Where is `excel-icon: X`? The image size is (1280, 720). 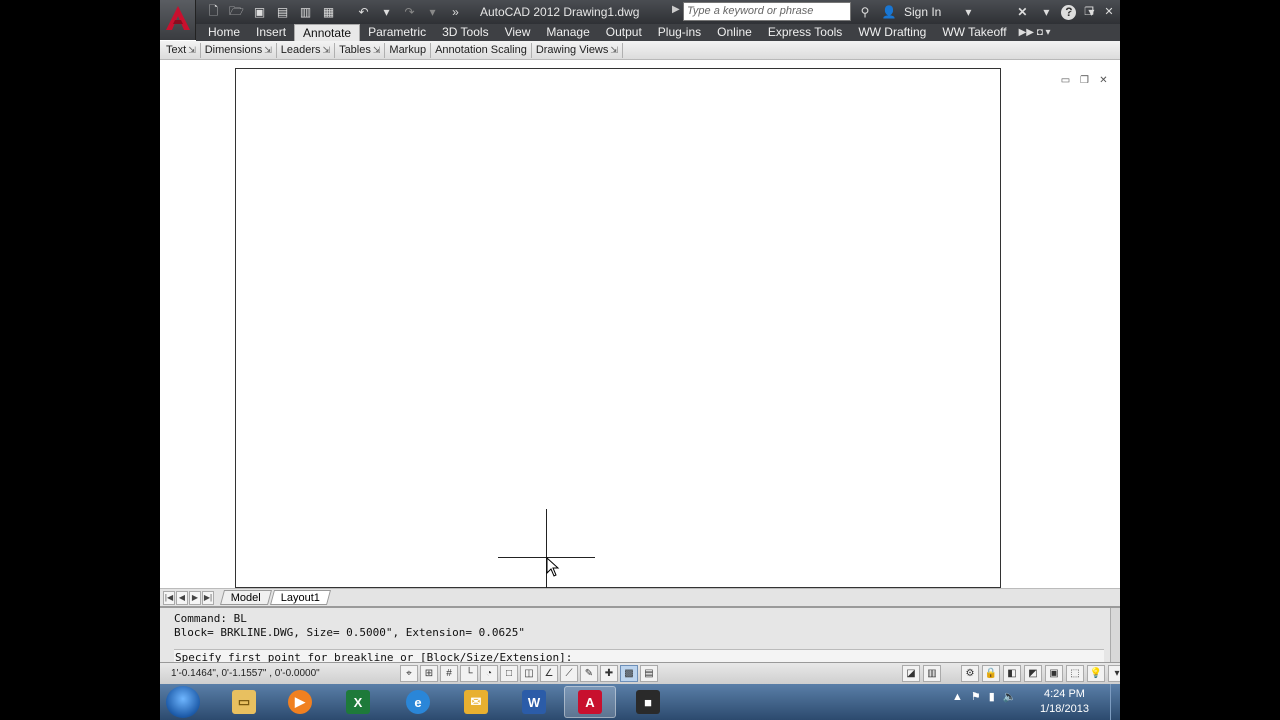 excel-icon: X is located at coordinates (358, 702).